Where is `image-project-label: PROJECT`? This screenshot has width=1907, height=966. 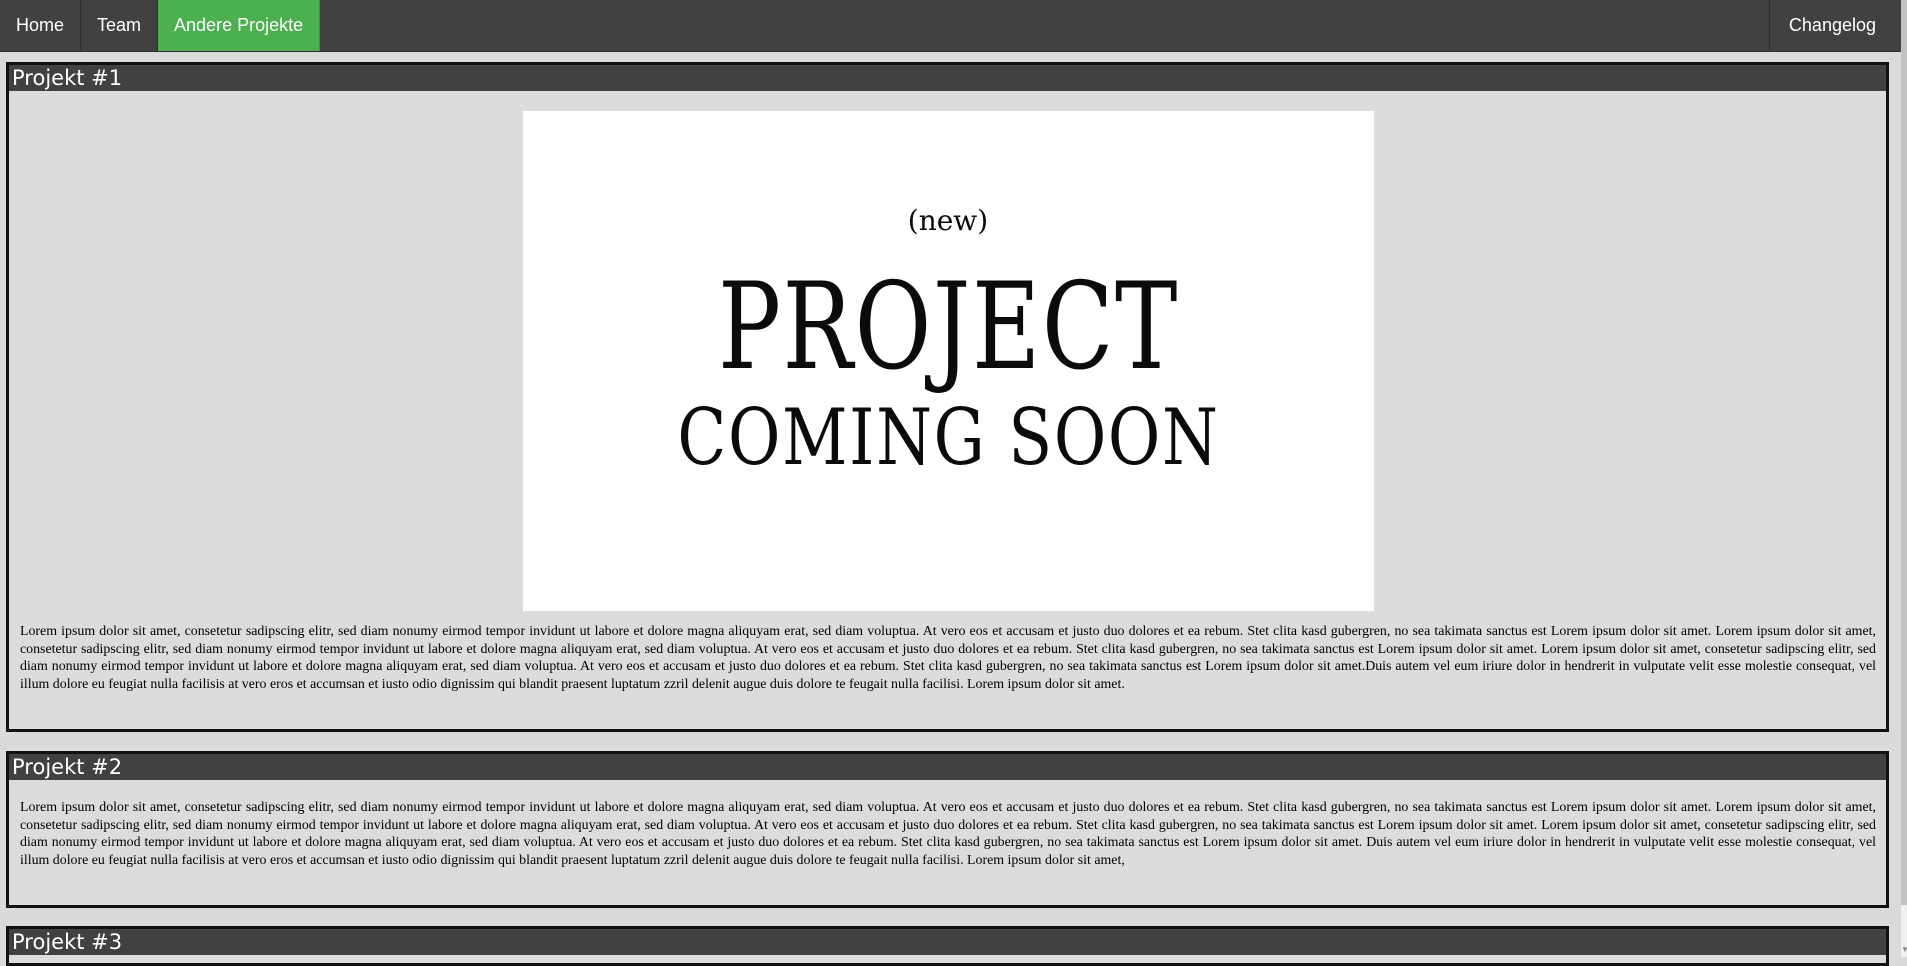 image-project-label: PROJECT is located at coordinates (948, 327).